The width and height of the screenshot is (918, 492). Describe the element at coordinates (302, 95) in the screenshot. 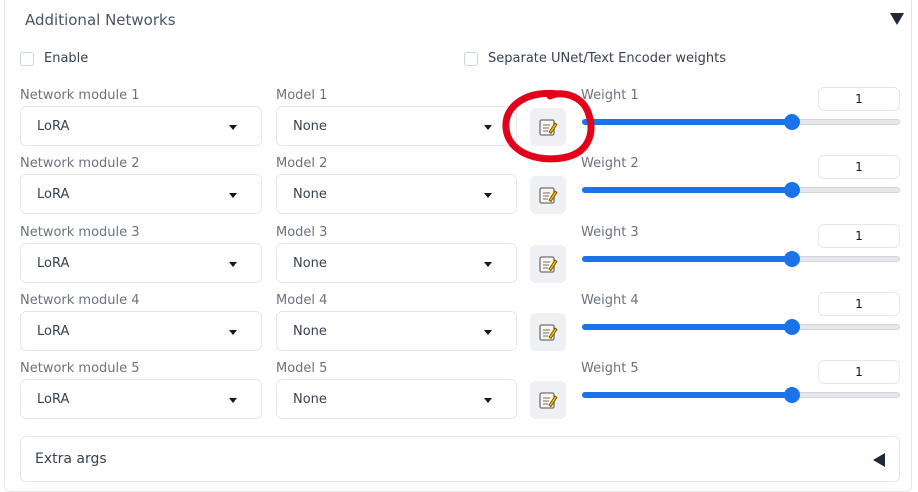

I see `model-label: Model 1` at that location.